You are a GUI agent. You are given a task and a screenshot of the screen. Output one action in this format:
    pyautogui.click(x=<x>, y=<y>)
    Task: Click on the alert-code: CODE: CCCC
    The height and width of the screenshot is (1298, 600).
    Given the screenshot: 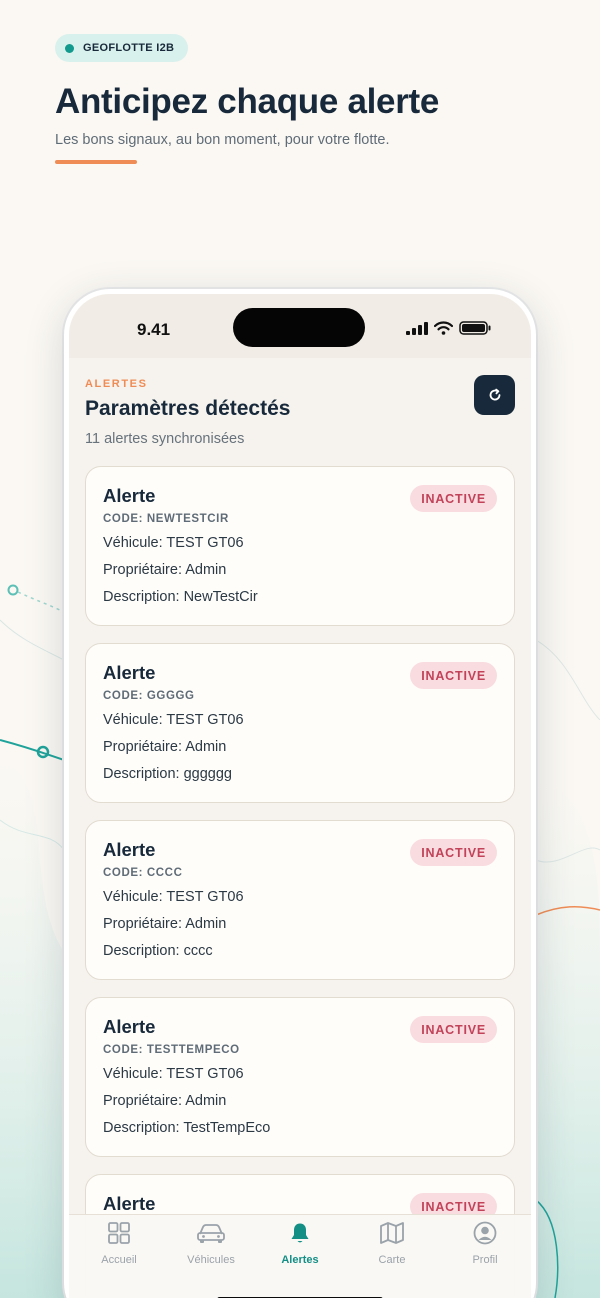 What is the action you would take?
    pyautogui.click(x=143, y=873)
    